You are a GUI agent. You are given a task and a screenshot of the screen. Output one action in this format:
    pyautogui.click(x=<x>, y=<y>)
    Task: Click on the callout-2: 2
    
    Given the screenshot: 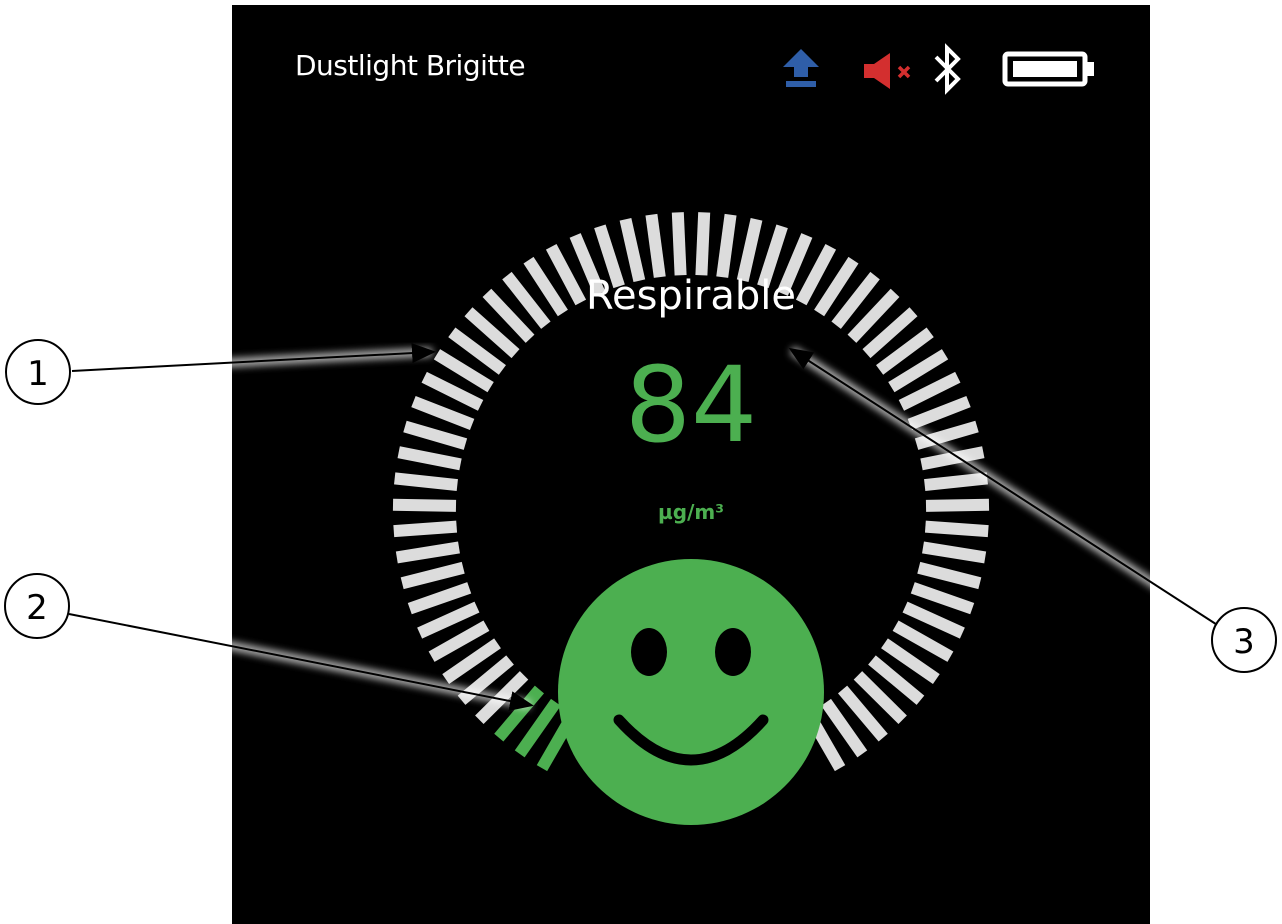 What is the action you would take?
    pyautogui.click(x=269, y=642)
    